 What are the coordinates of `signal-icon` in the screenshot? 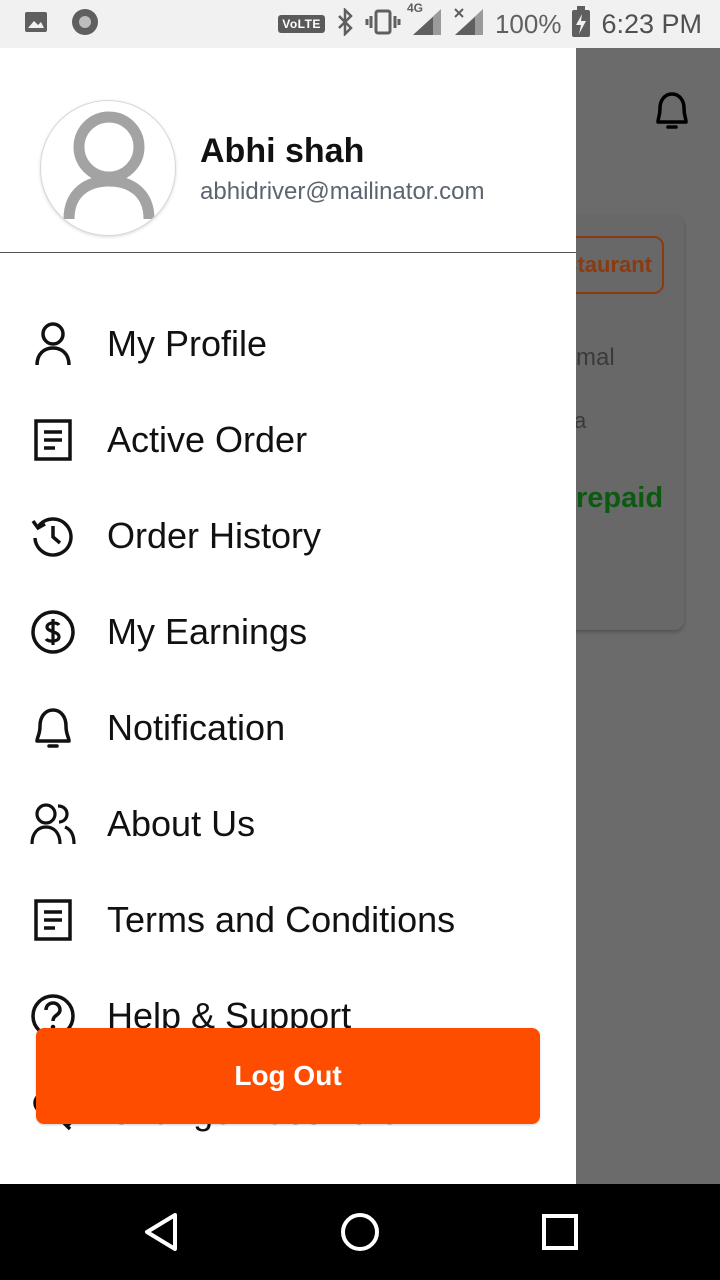 It's located at (469, 24).